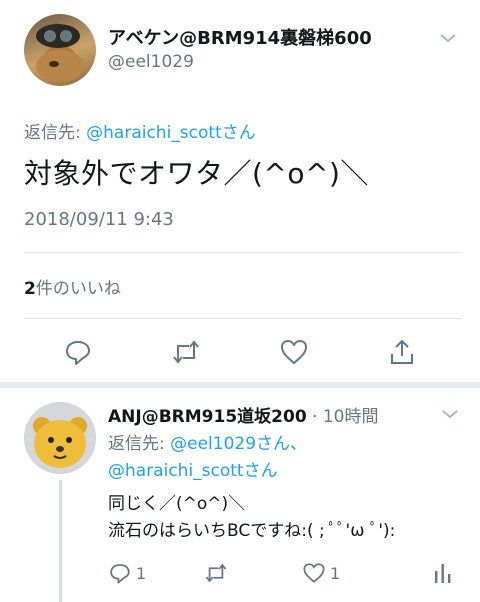 This screenshot has height=602, width=480. I want to click on tweet-timestamp: 2018/09/11 9:43, so click(99, 219).